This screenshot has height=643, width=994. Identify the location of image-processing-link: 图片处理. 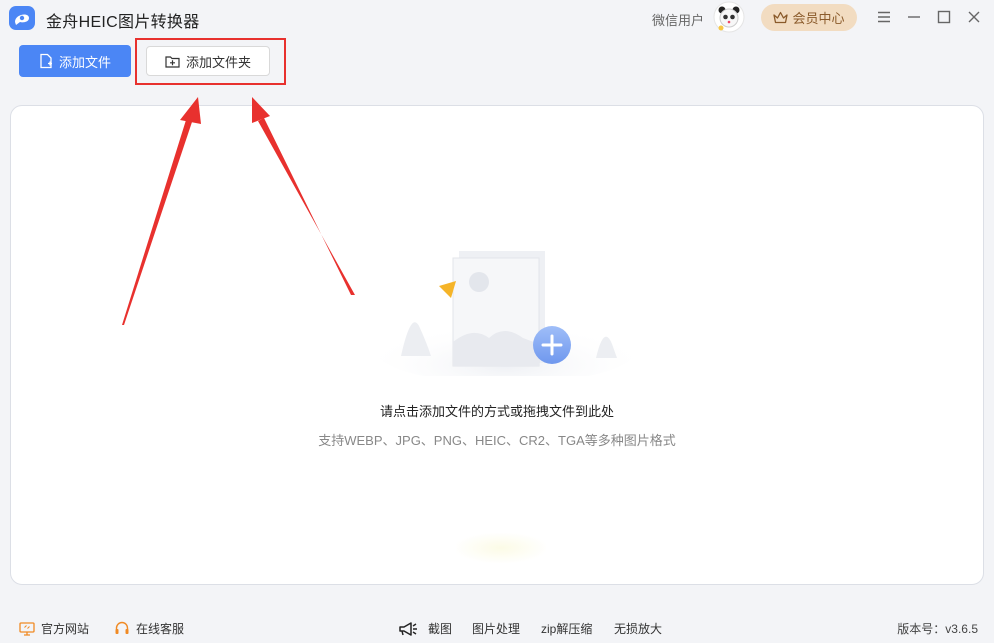
(496, 628).